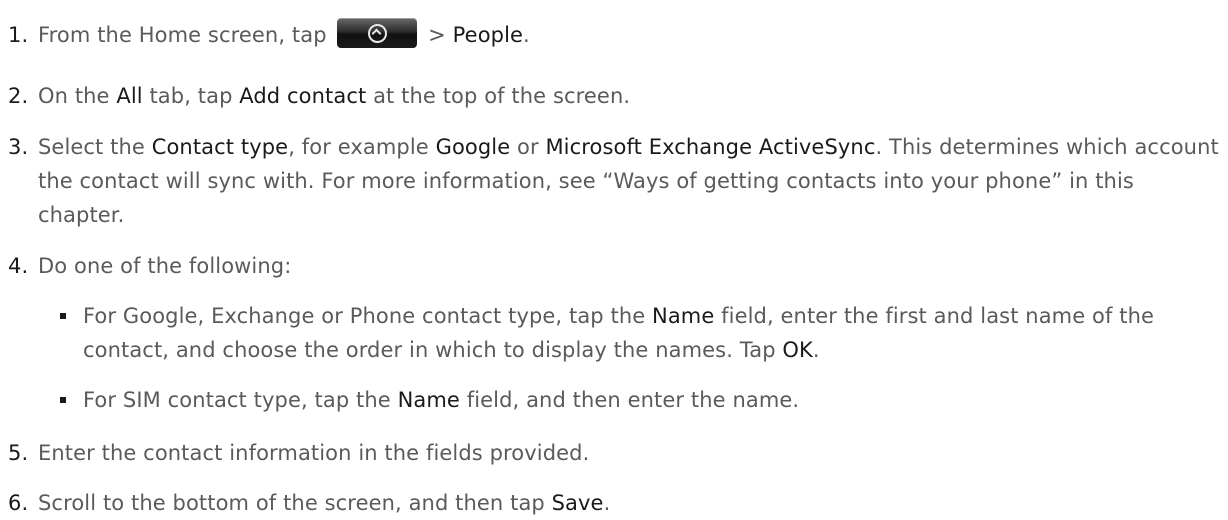  Describe the element at coordinates (18, 503) in the screenshot. I see `step-number: 6.` at that location.